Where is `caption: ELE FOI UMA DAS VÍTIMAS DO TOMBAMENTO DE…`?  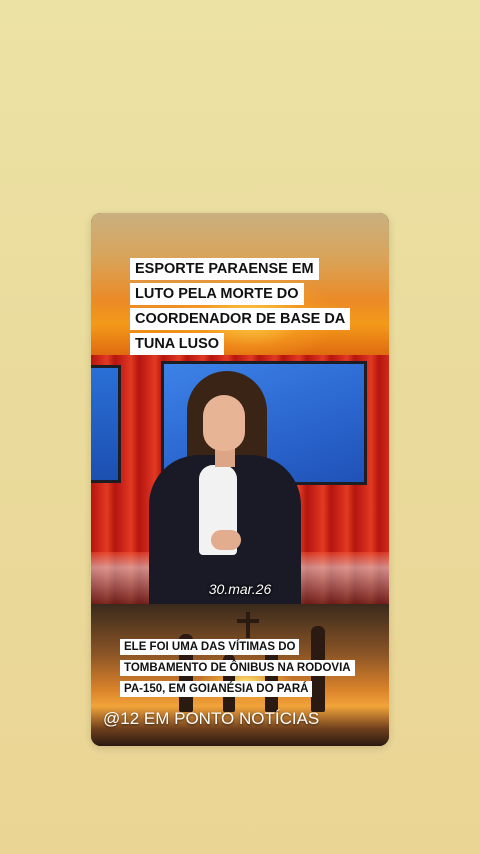 caption: ELE FOI UMA DAS VÍTIMAS DO TOMBAMENTO DE… is located at coordinates (242, 668).